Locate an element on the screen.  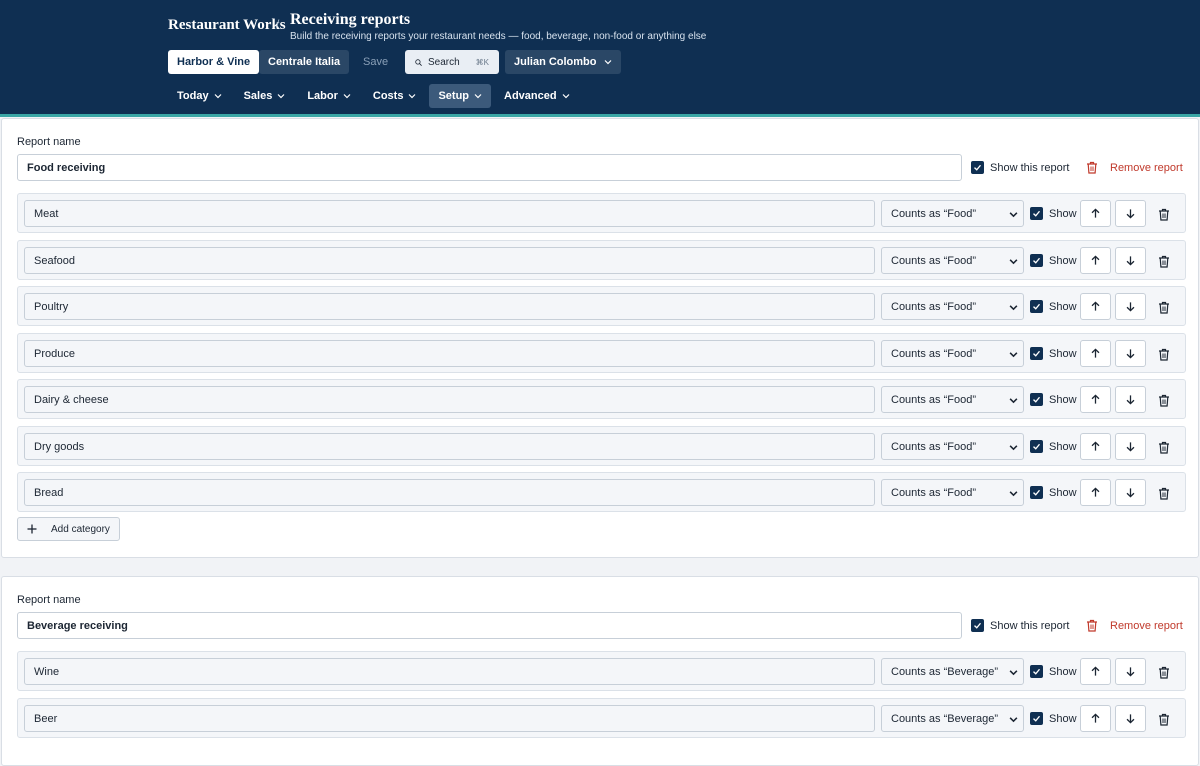
nav-today-label: Today is located at coordinates (193, 96).